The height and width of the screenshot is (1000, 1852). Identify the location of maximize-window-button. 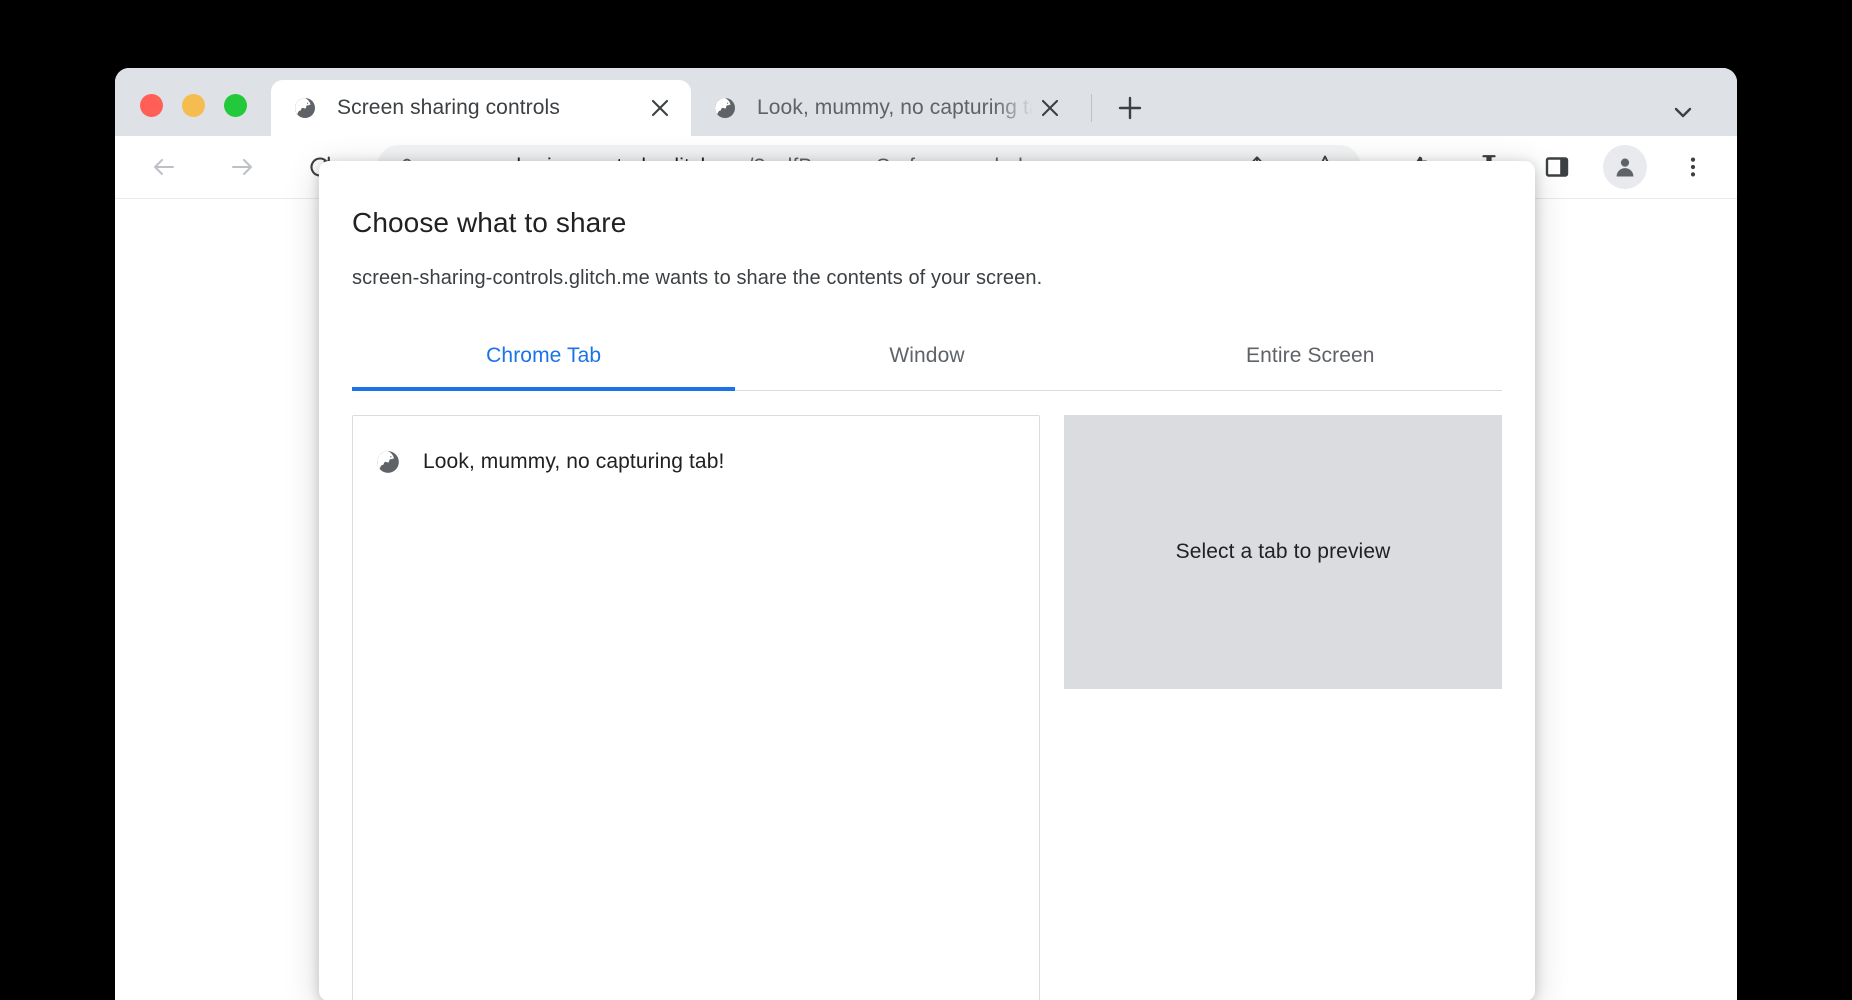
(235, 105).